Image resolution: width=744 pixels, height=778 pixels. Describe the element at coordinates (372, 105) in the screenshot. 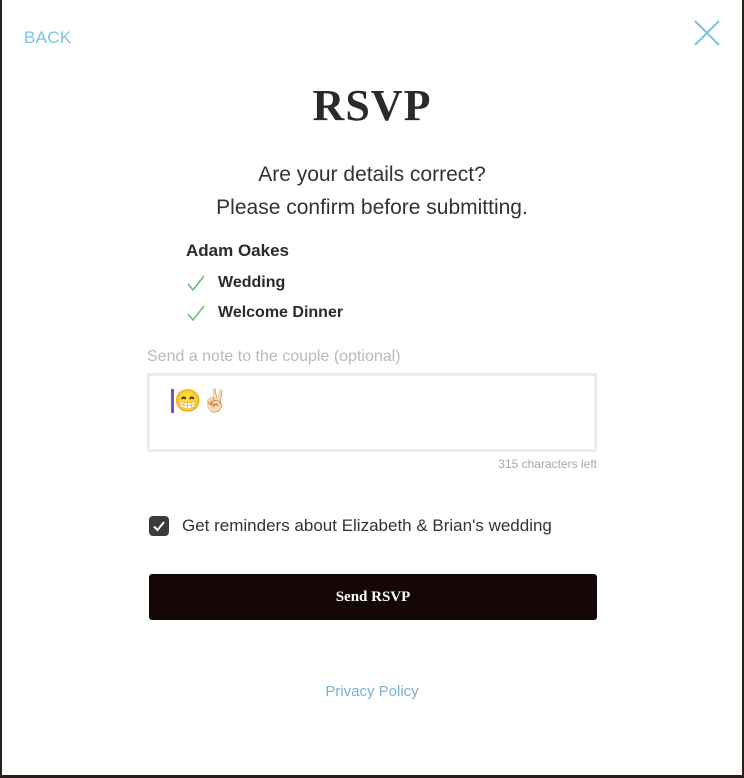

I see `page-title: RSVP` at that location.